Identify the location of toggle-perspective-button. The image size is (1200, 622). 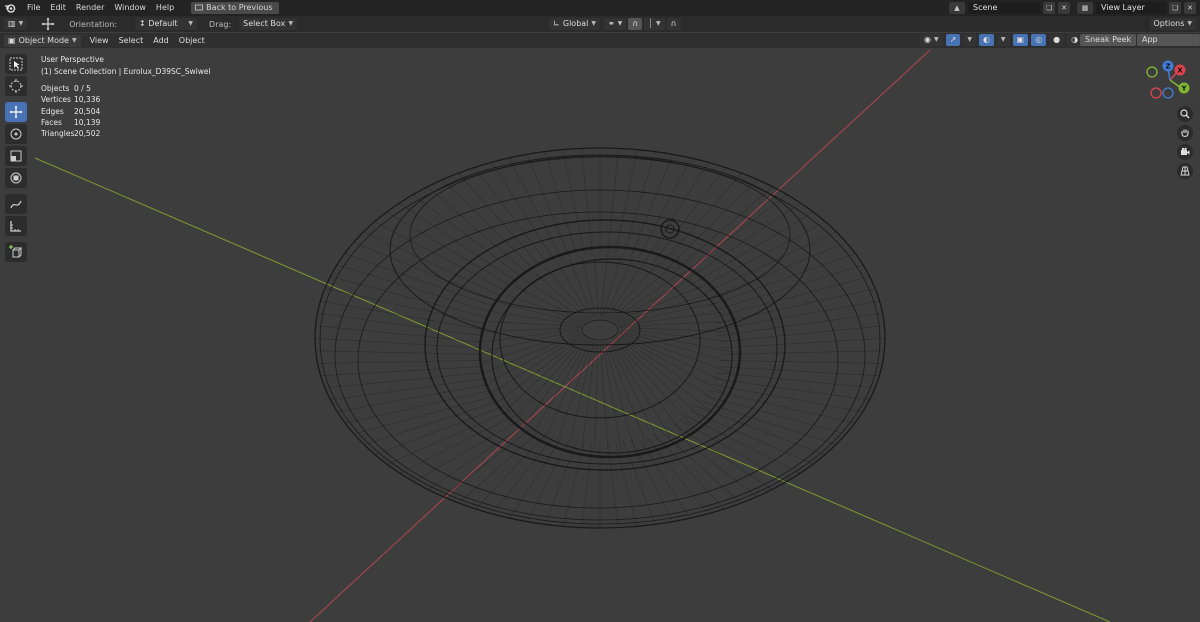
(1185, 171).